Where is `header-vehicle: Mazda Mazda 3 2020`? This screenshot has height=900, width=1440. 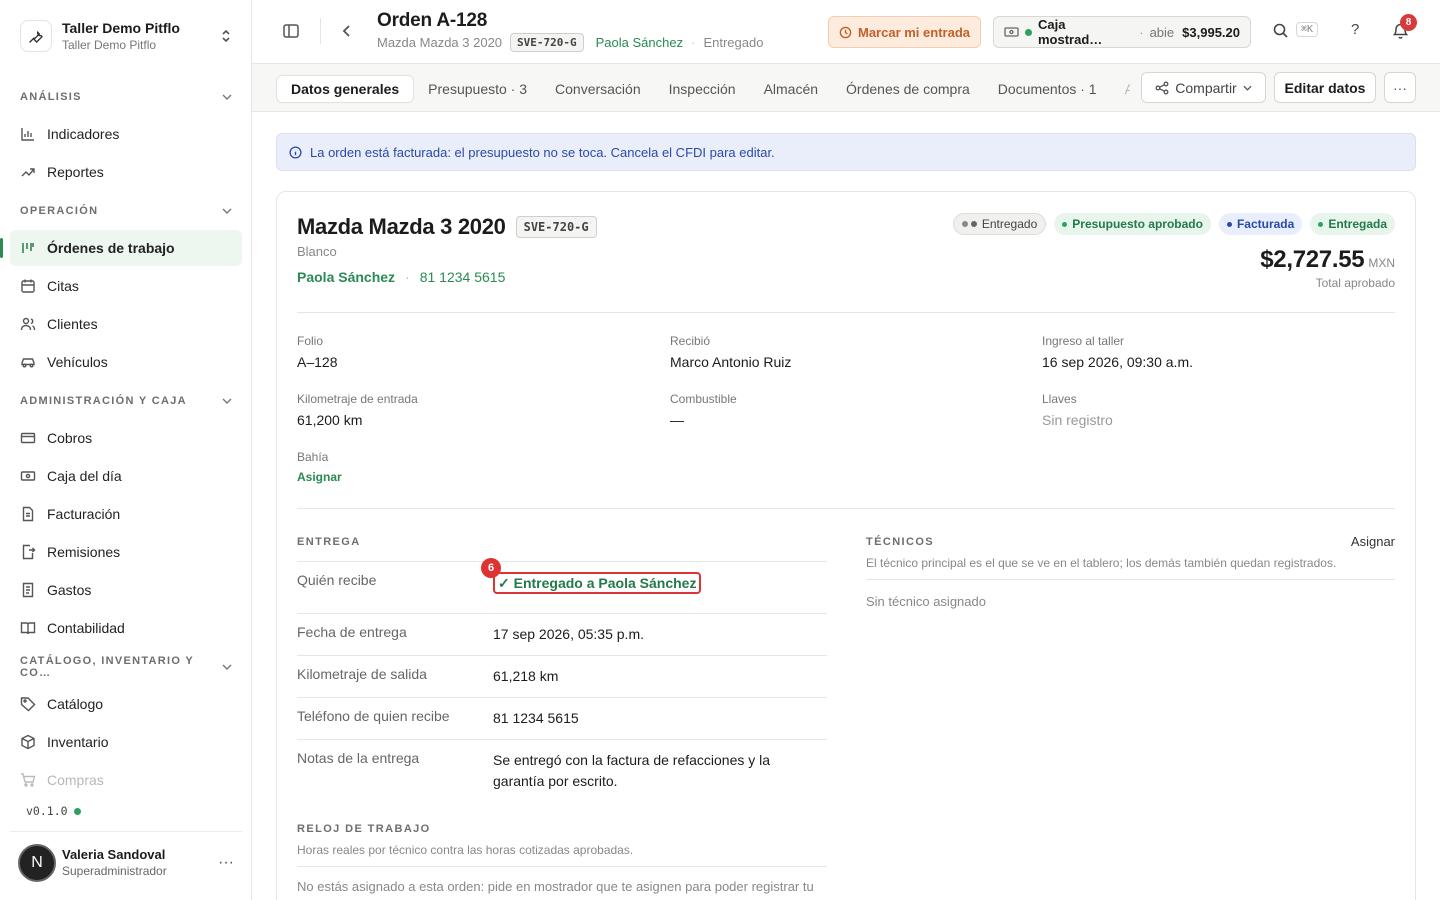
header-vehicle: Mazda Mazda 3 2020 is located at coordinates (440, 42).